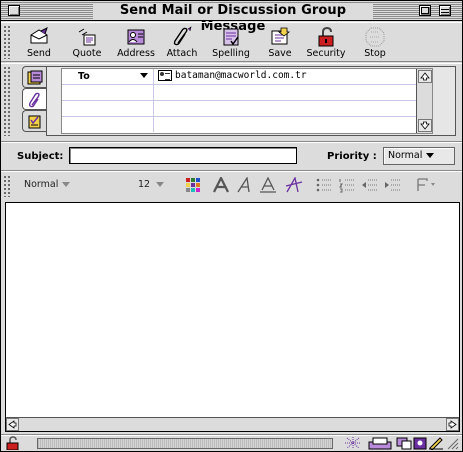 This screenshot has height=452, width=463. What do you see at coordinates (136, 53) in the screenshot?
I see `address-label: Address` at bounding box center [136, 53].